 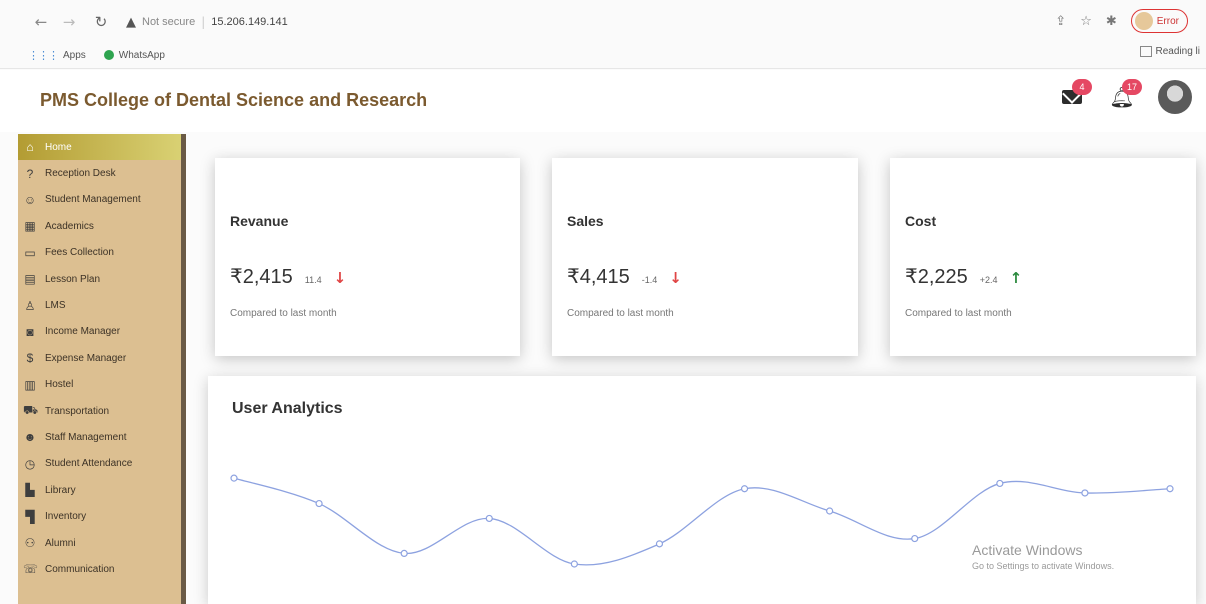 I want to click on card-value: ₹2,225, so click(x=936, y=277).